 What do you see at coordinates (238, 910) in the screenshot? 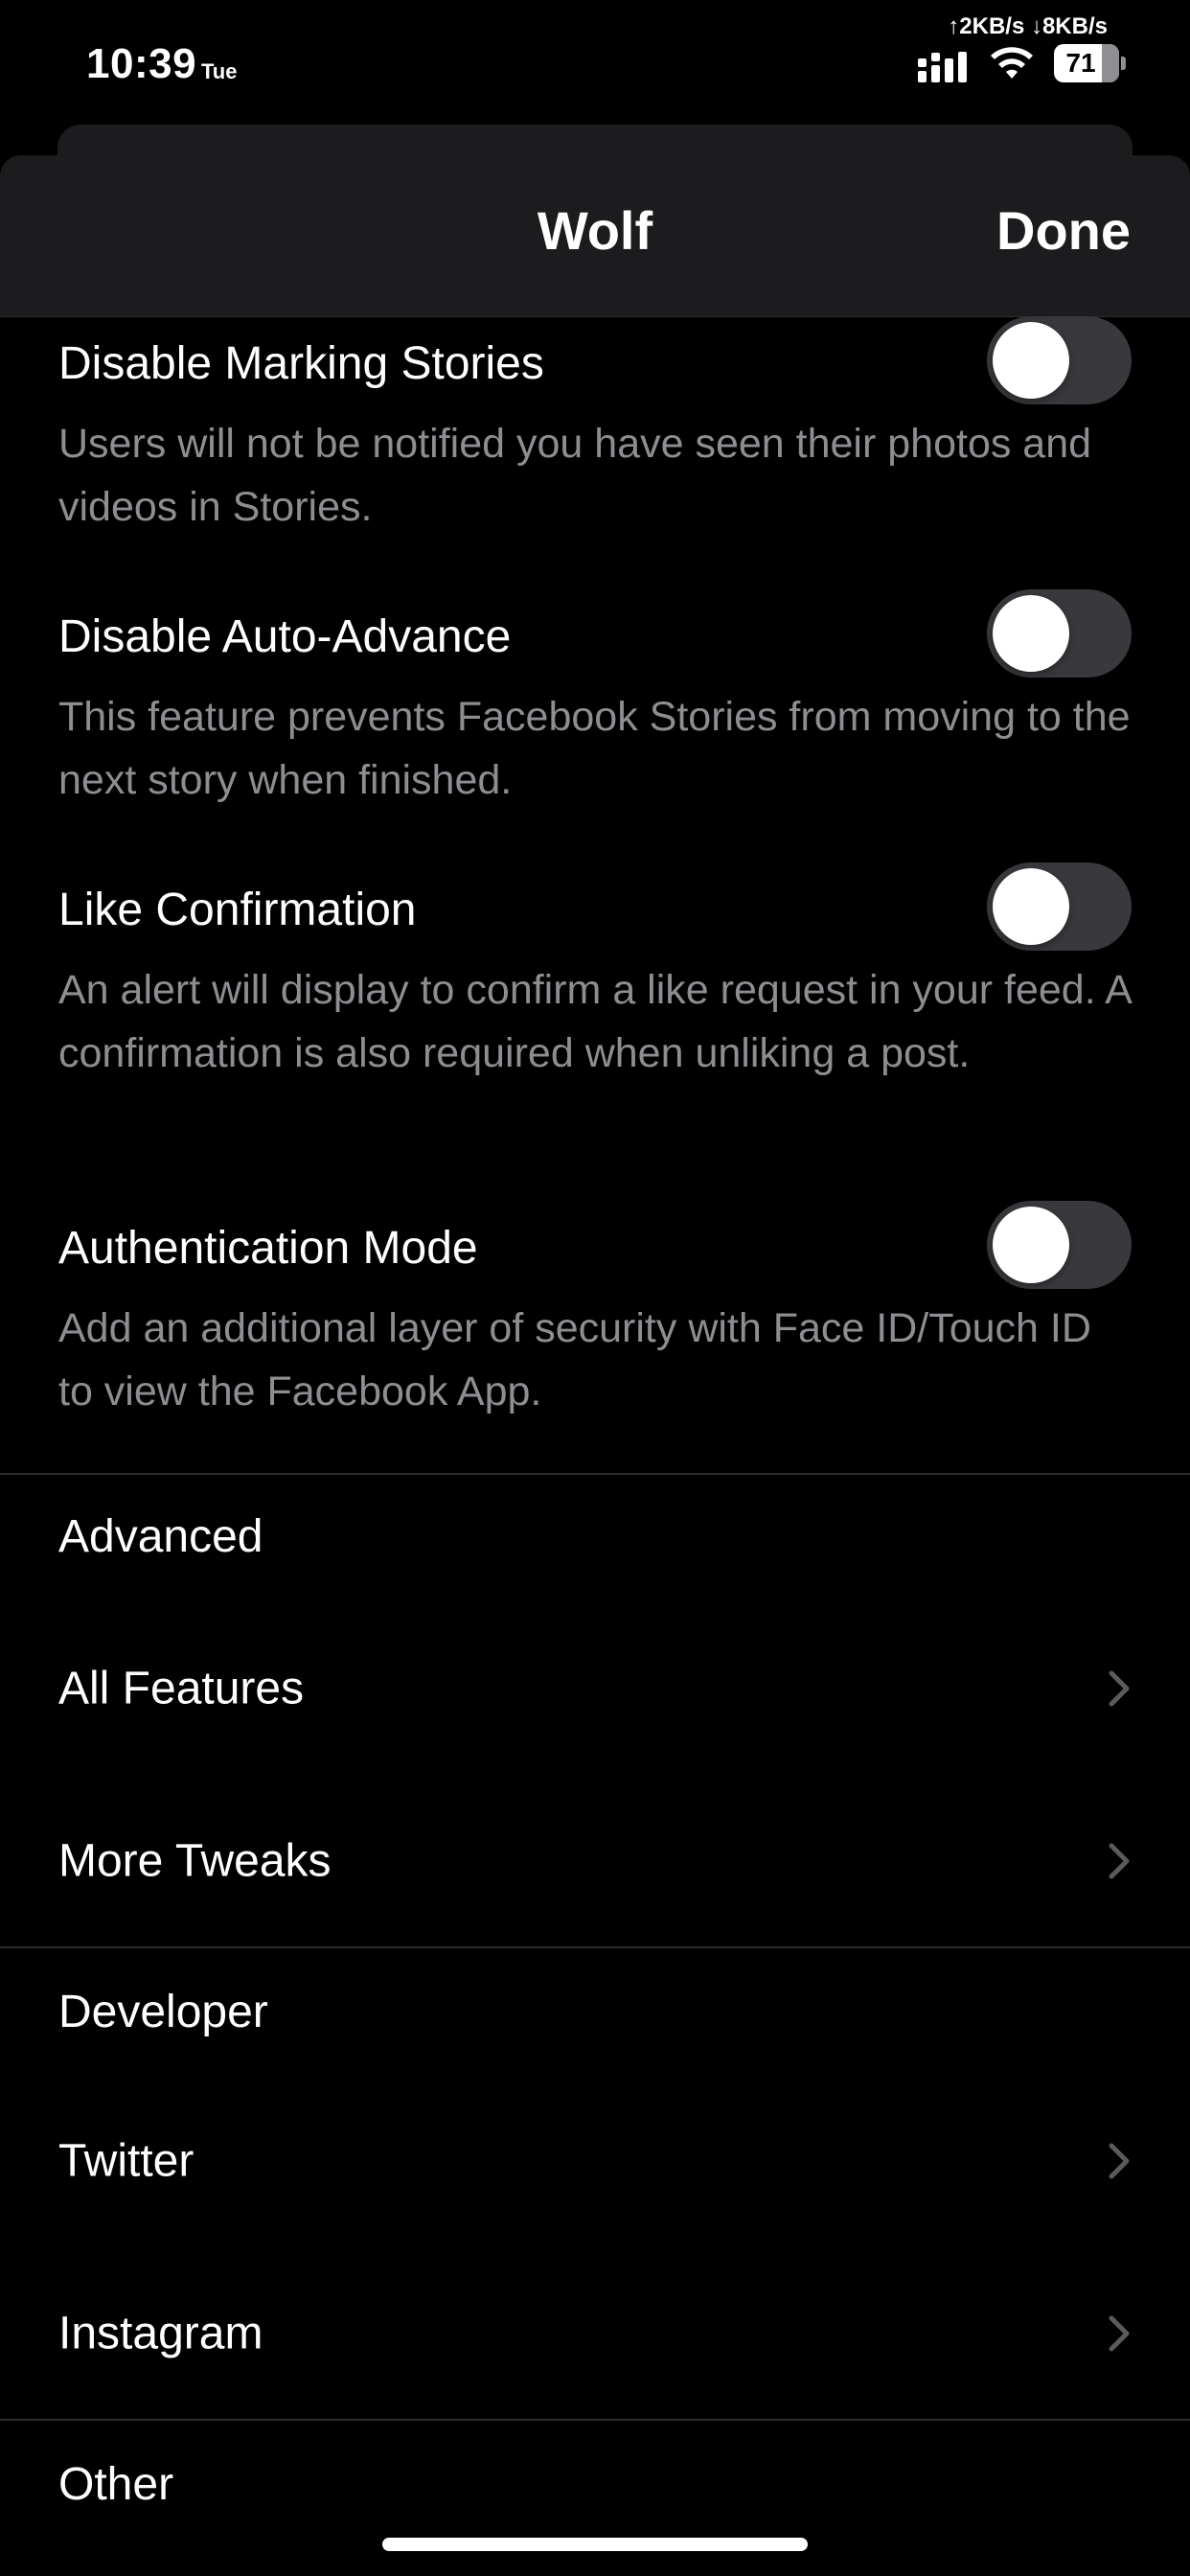
I see `setting-label: Like Confirmation` at bounding box center [238, 910].